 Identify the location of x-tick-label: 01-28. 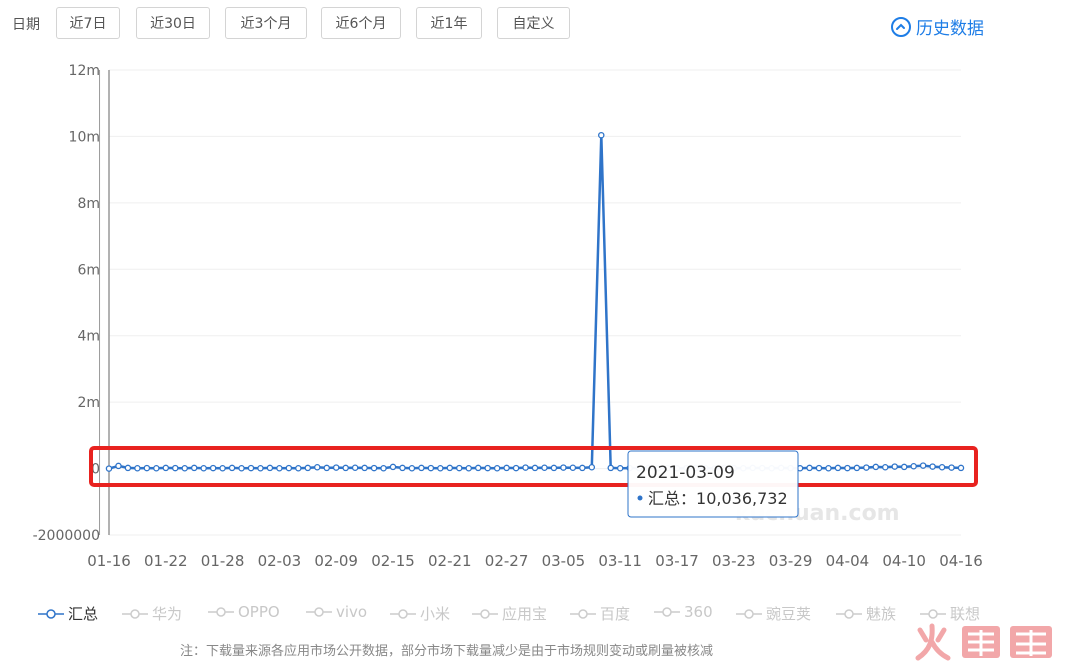
(223, 561).